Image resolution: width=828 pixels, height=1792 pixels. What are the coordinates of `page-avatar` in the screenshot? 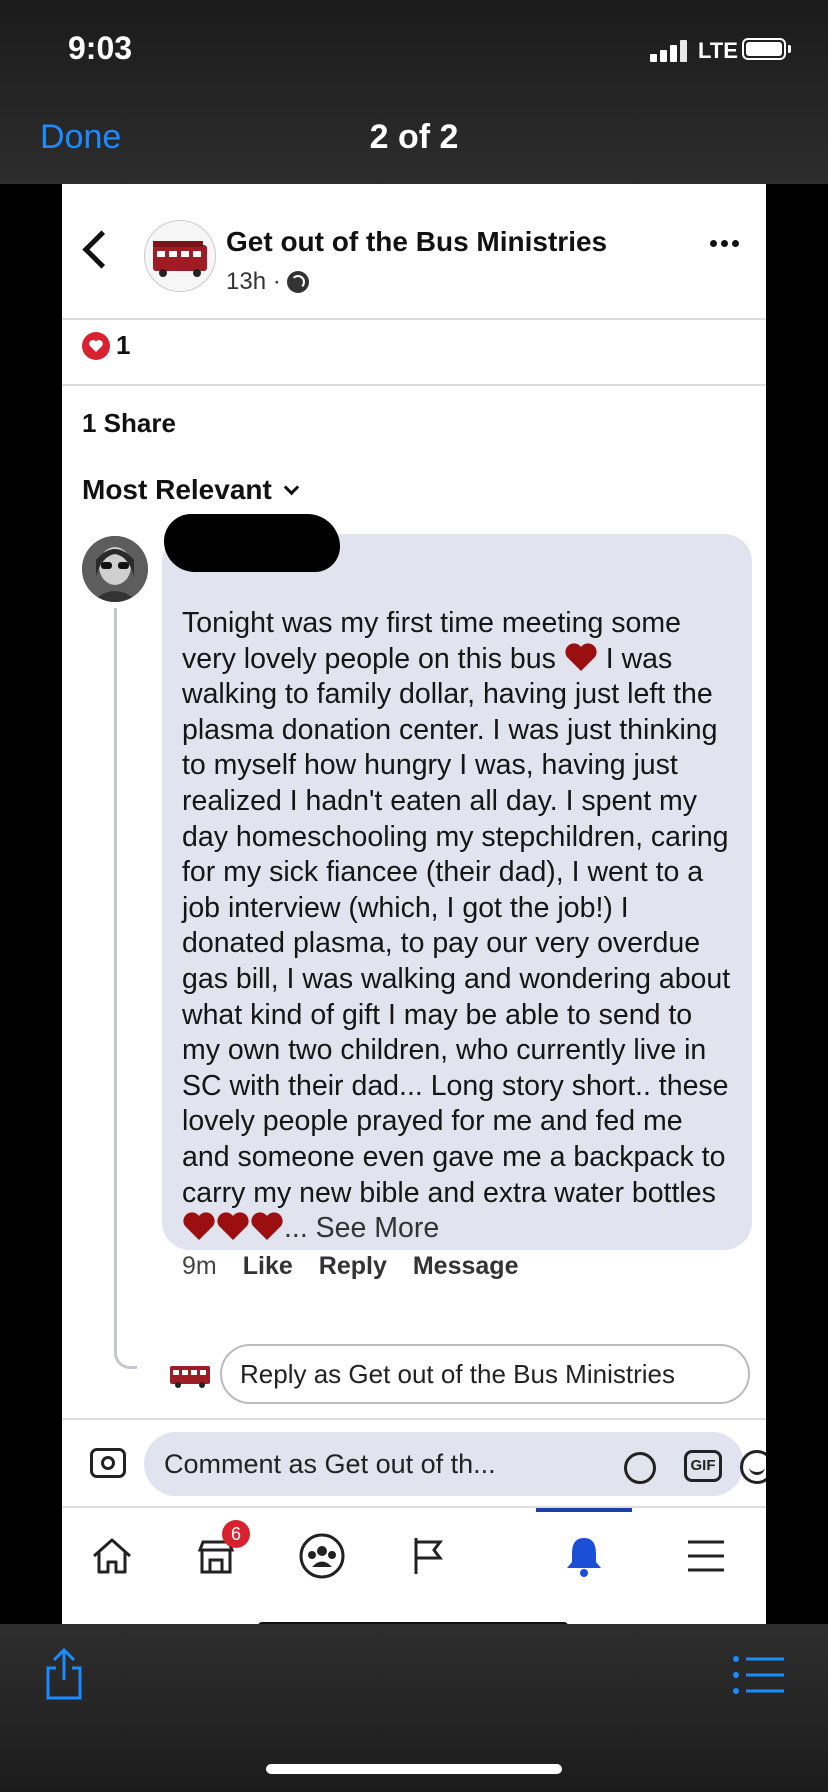 It's located at (180, 256).